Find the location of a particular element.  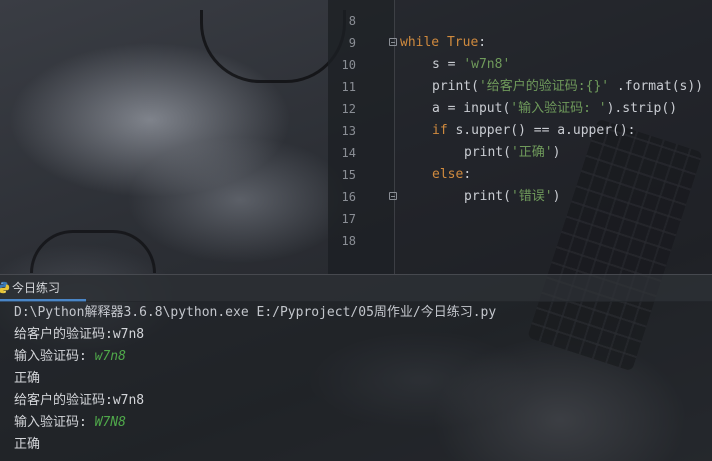

line-number: 13 is located at coordinates (348, 131).